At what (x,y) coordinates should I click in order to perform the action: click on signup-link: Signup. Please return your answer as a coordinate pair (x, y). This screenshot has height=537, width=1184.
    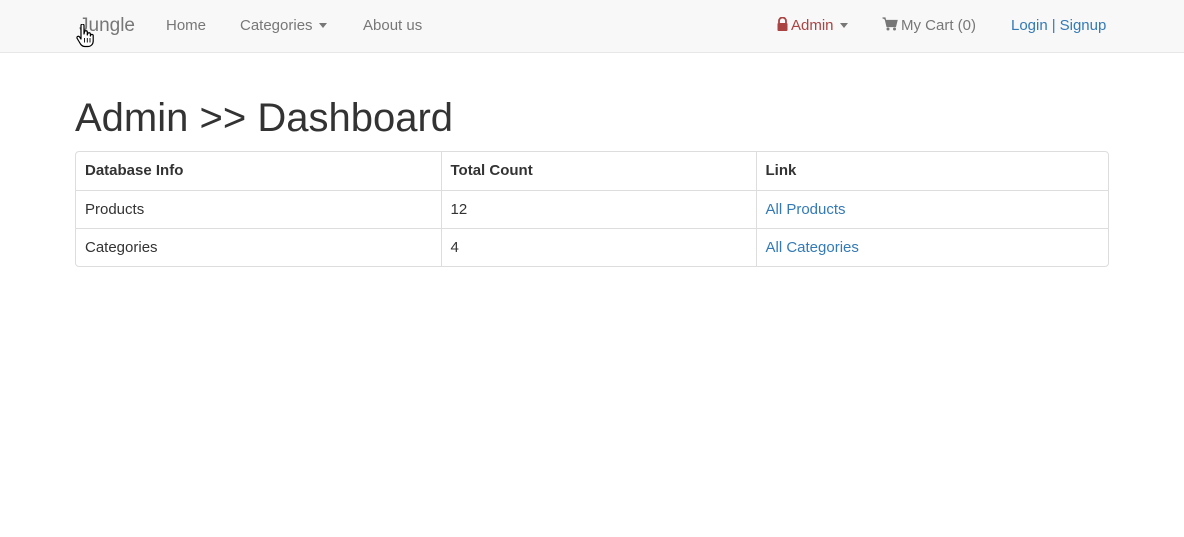
    Looking at the image, I should click on (1083, 25).